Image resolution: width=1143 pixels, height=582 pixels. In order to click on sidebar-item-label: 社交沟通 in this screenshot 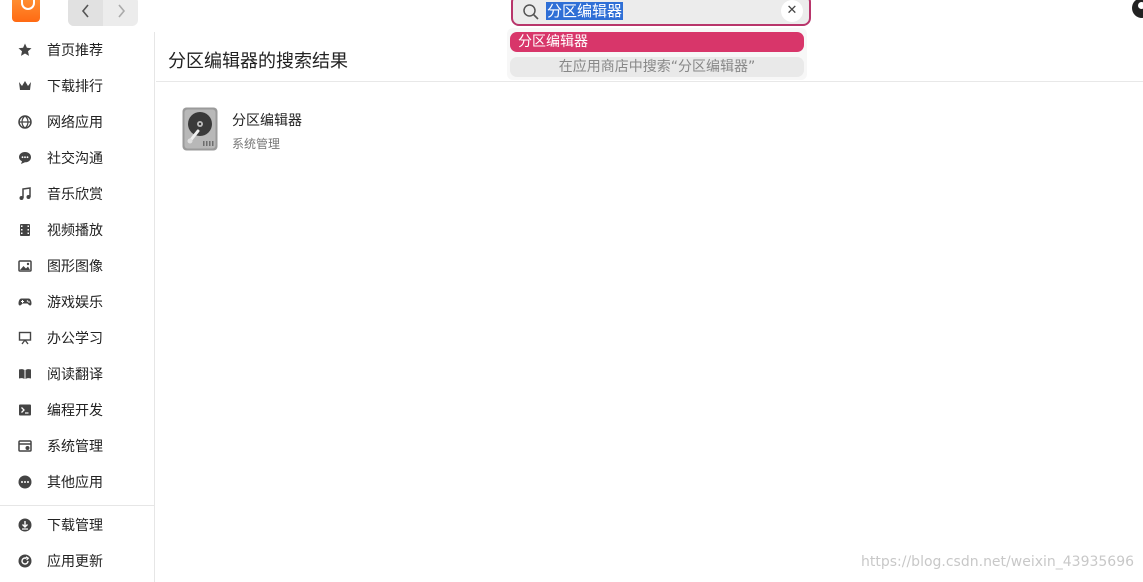, I will do `click(75, 159)`.